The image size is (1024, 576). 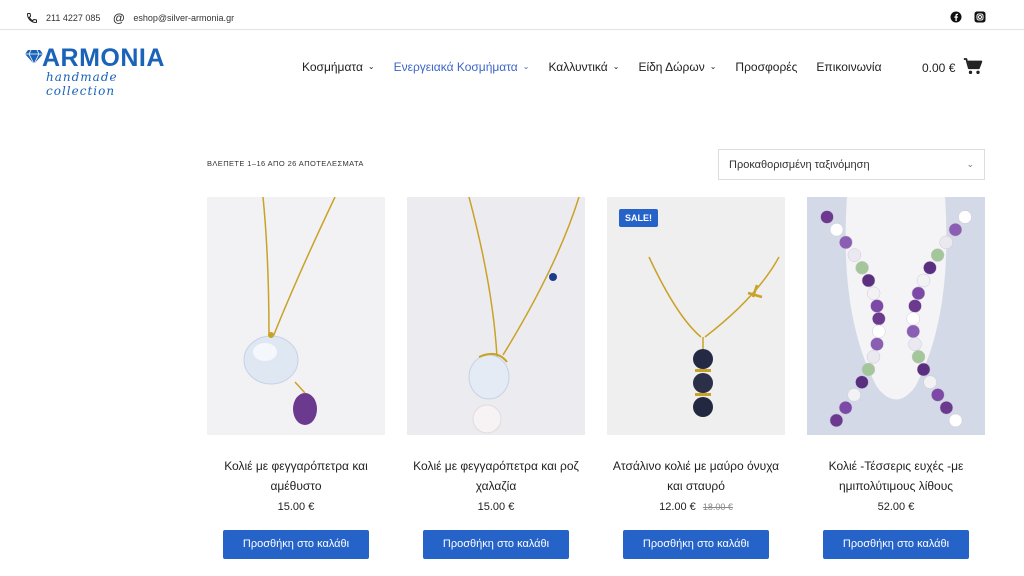 What do you see at coordinates (980, 17) in the screenshot?
I see `instagram-icon` at bounding box center [980, 17].